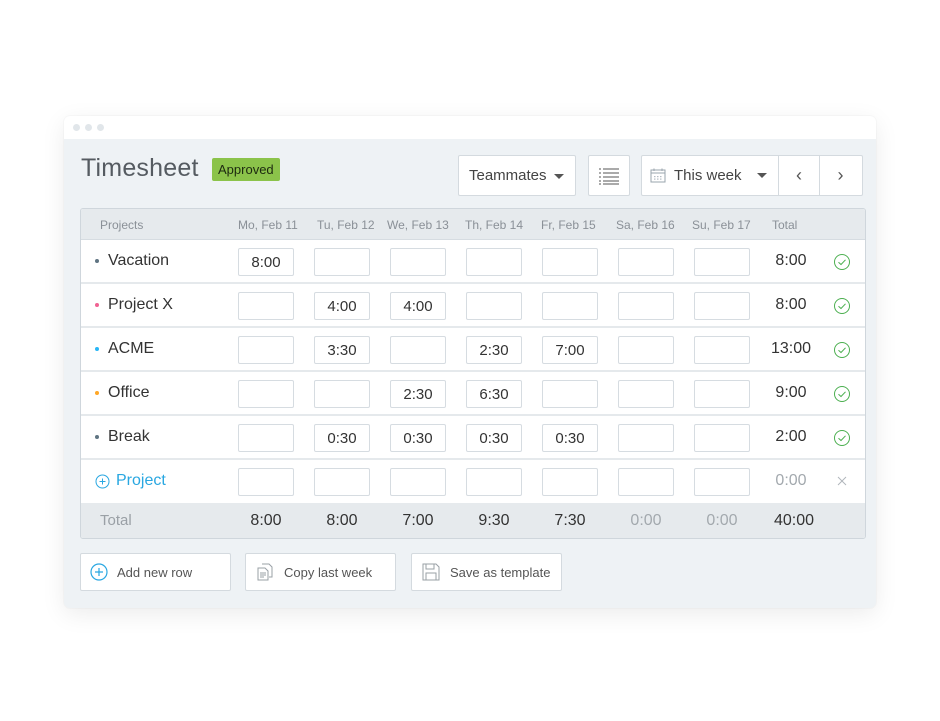 Image resolution: width=940 pixels, height=721 pixels. I want to click on table-row: Office 2:30 6:30 9:00, so click(473, 394).